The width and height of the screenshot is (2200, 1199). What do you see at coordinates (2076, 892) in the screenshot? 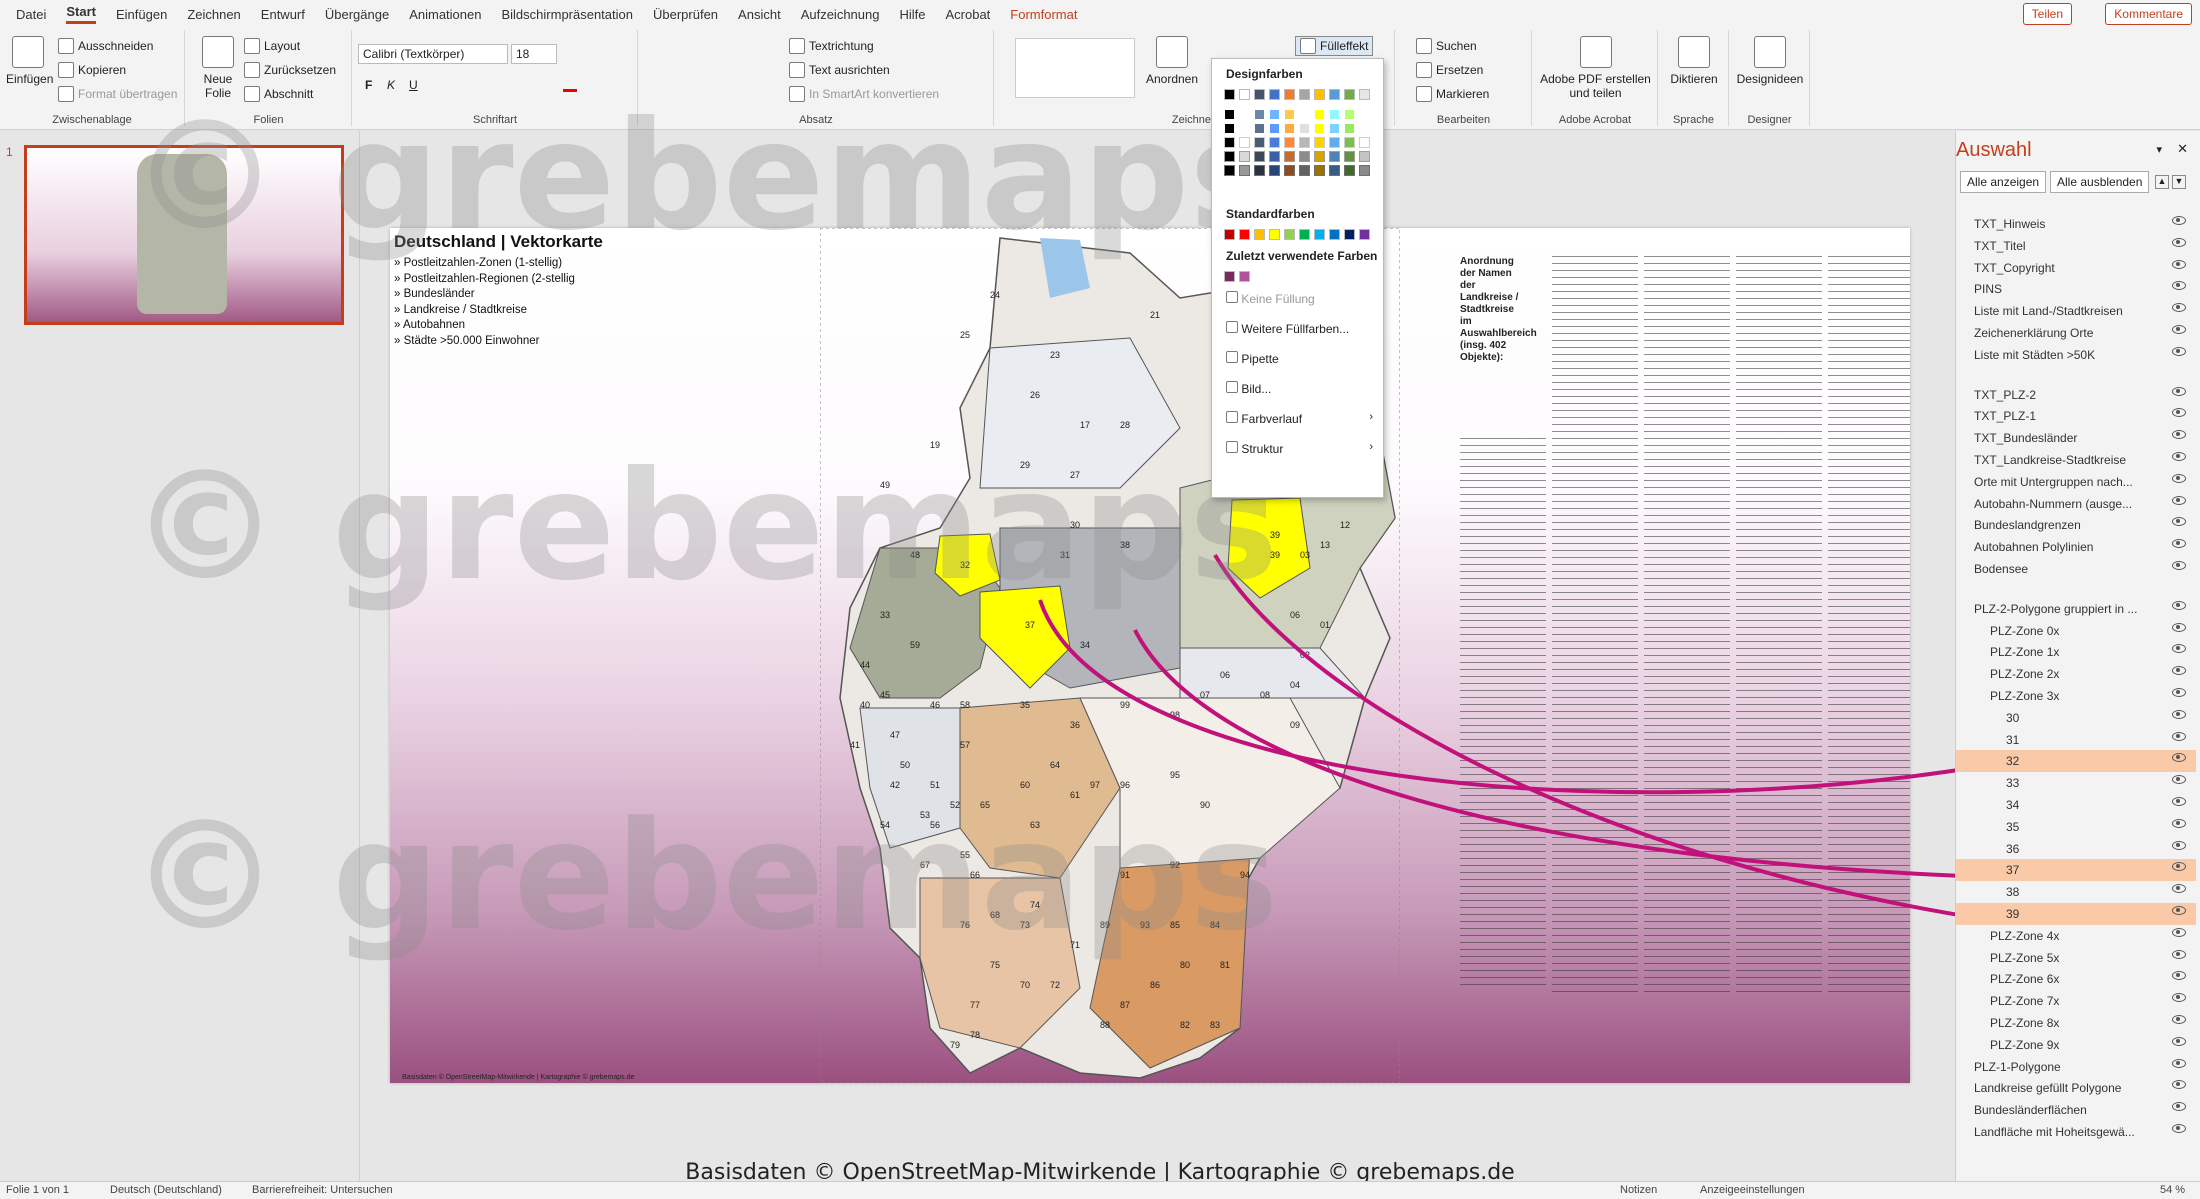
I see `pane-item: 38` at bounding box center [2076, 892].